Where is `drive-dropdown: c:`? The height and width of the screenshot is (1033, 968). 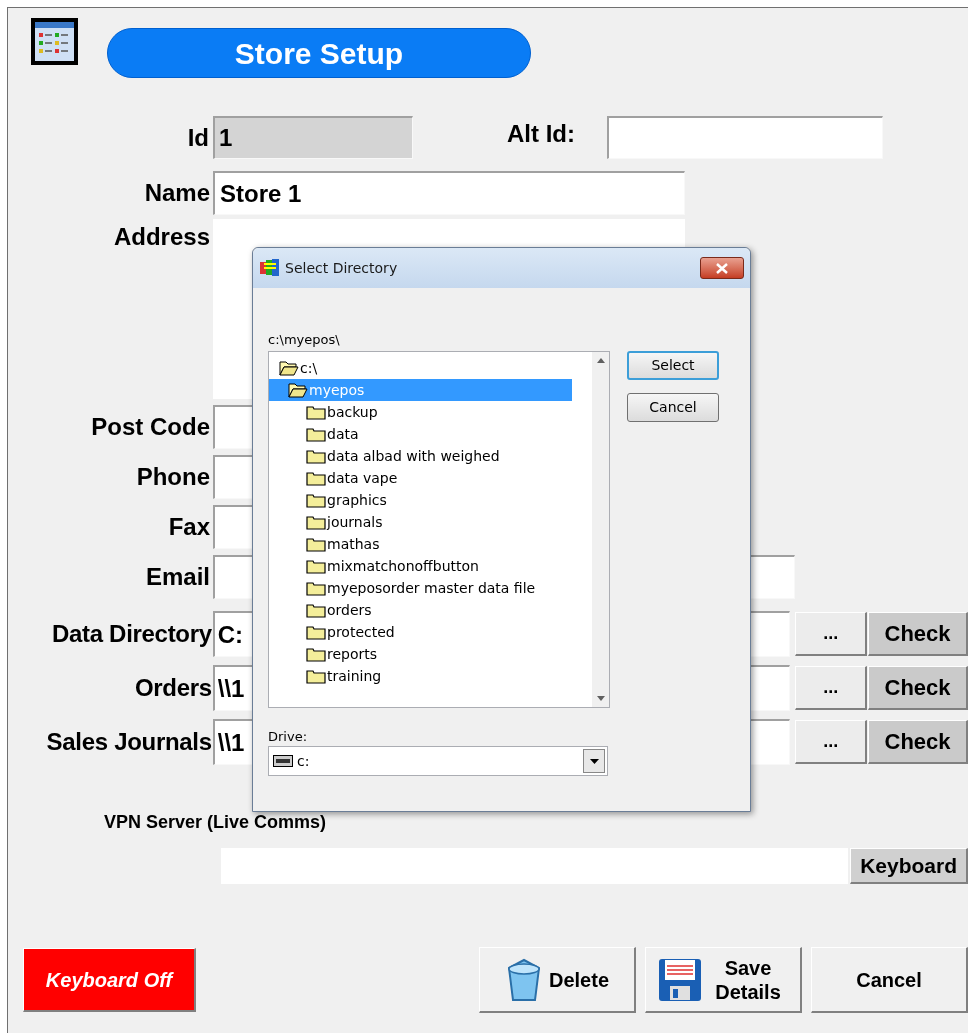
drive-dropdown: c: is located at coordinates (438, 761).